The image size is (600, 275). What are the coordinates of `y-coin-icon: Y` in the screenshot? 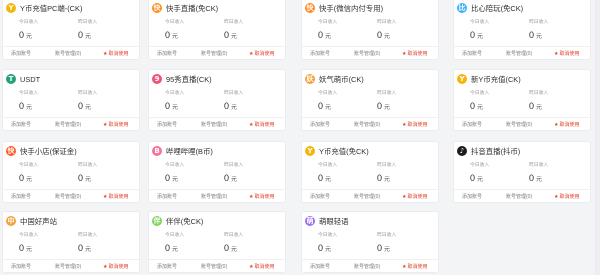 It's located at (310, 151).